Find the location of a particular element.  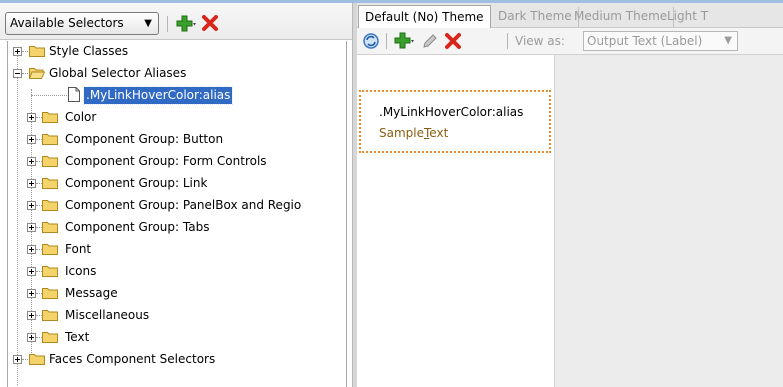

tab-default-no-theme: Default (No) Theme is located at coordinates (424, 16).